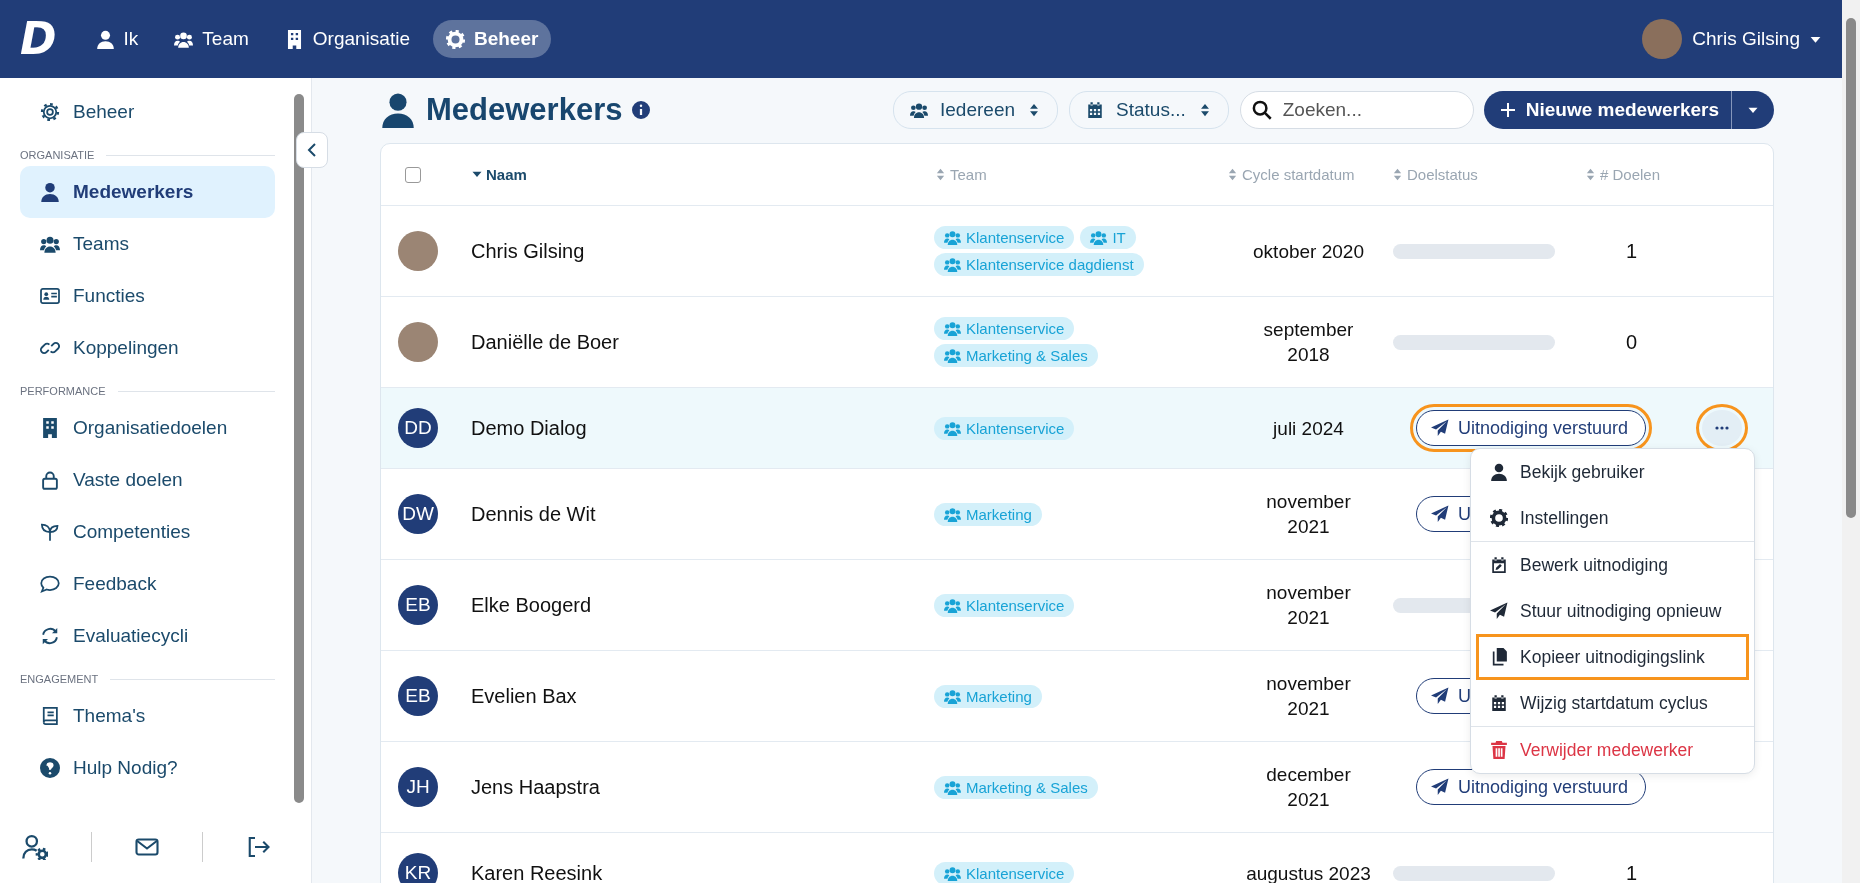 This screenshot has width=1860, height=883. I want to click on employee-name: Daniëlle de Boer, so click(545, 341).